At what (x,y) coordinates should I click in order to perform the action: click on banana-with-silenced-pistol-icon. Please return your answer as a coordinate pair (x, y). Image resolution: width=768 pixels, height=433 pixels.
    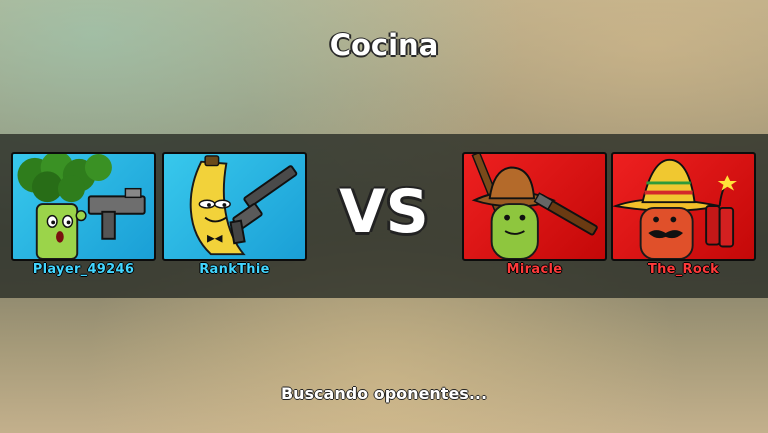
    Looking at the image, I should click on (243, 205).